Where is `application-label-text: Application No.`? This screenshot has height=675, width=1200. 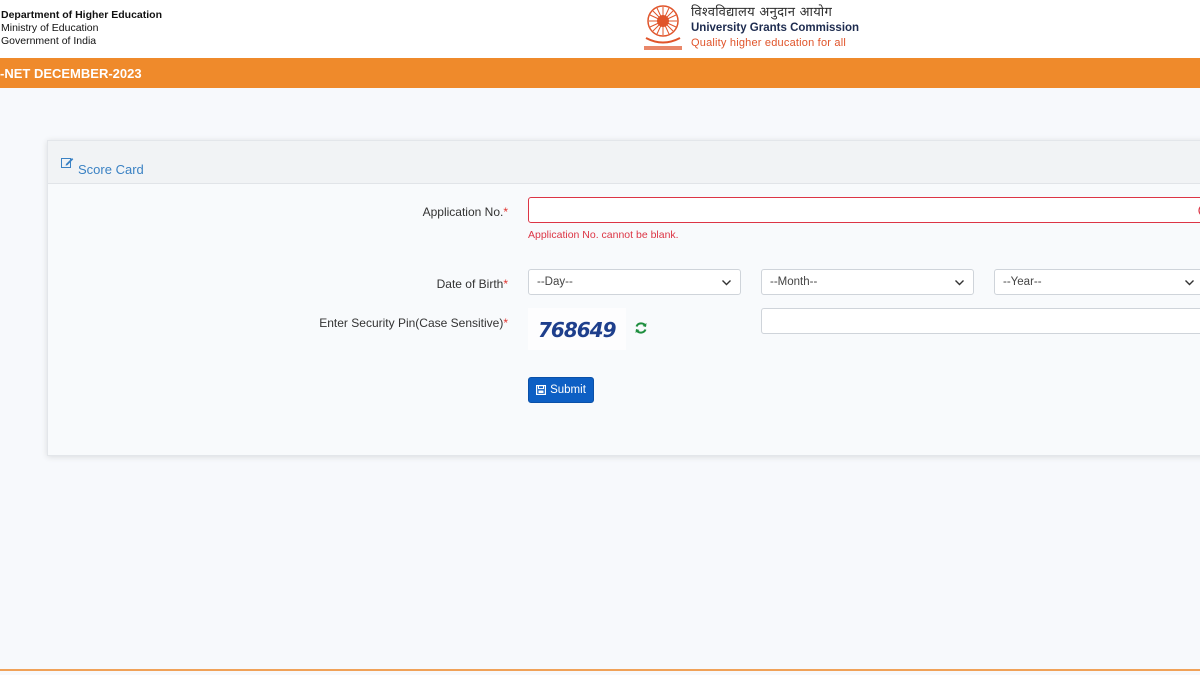
application-label-text: Application No. is located at coordinates (463, 212).